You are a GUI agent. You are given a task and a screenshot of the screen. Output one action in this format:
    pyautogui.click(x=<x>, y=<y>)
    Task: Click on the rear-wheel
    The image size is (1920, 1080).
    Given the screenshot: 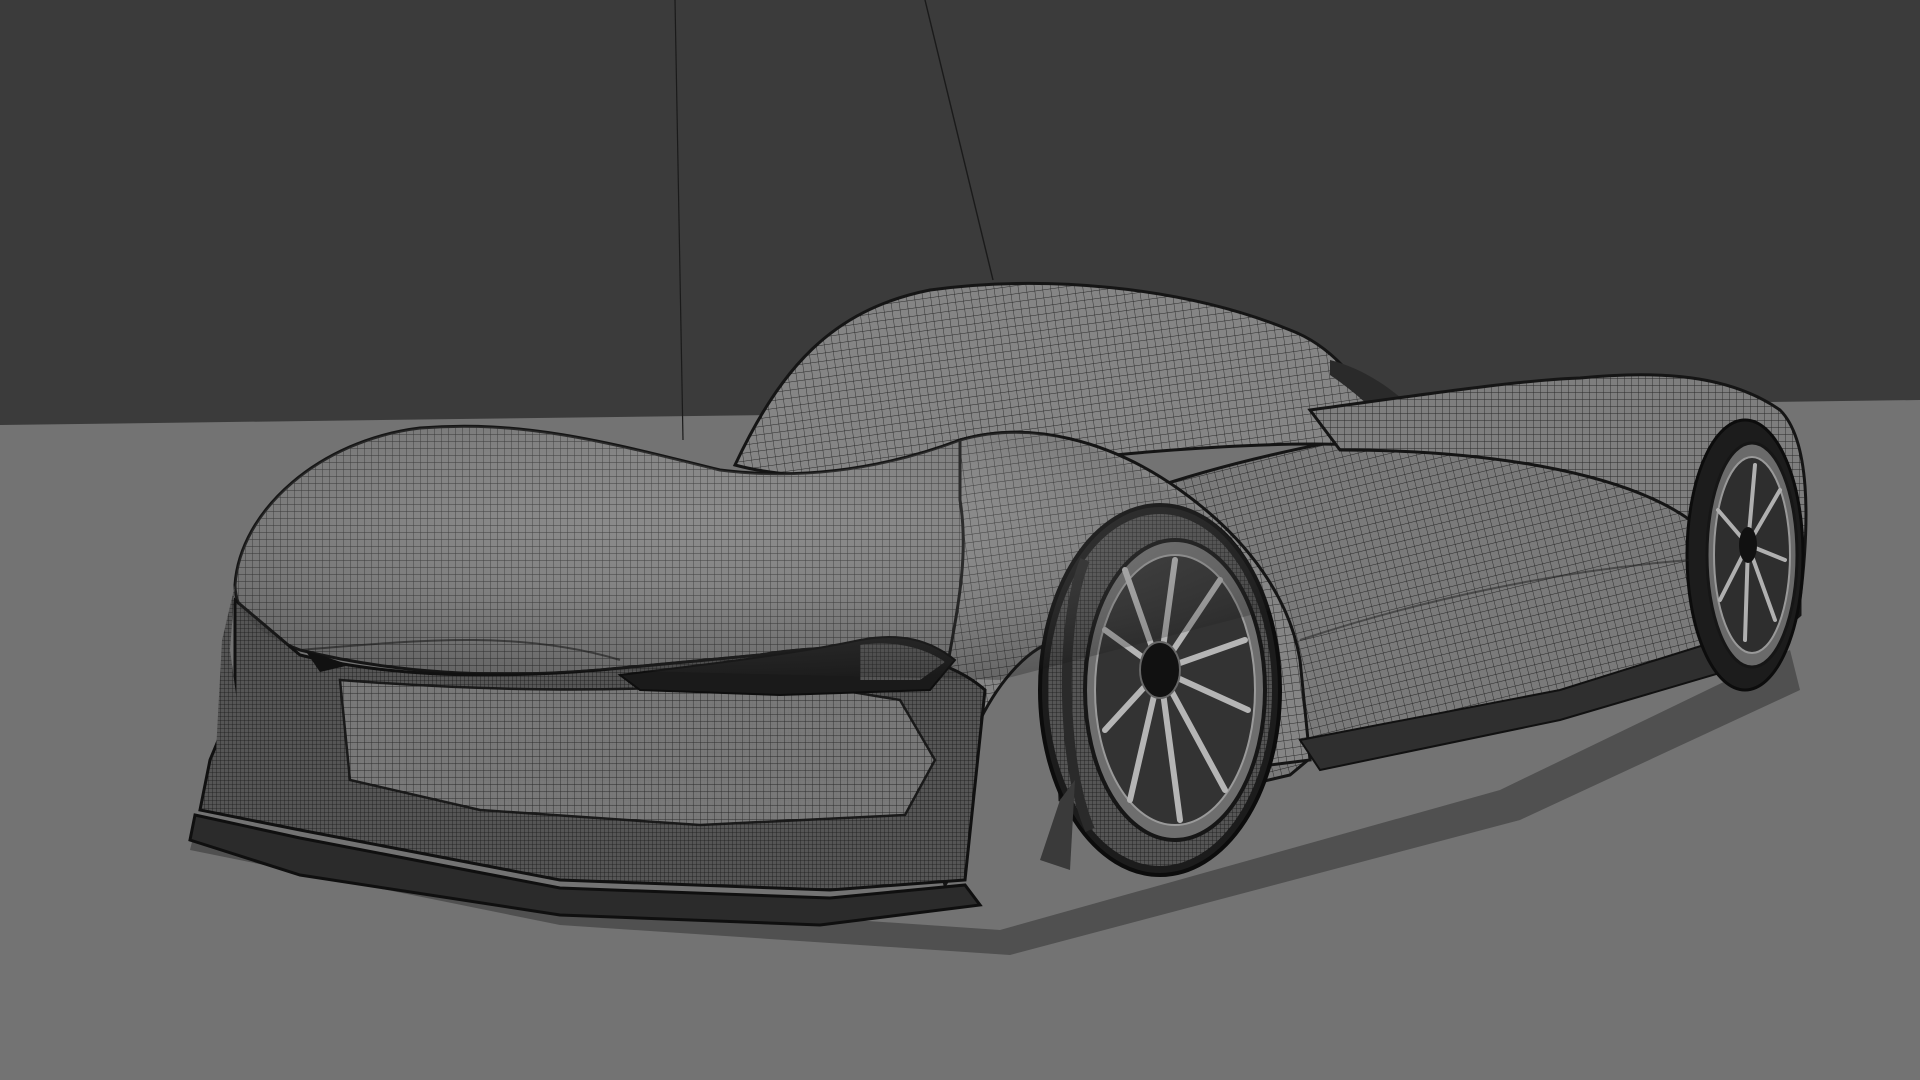 What is the action you would take?
    pyautogui.click(x=1745, y=555)
    